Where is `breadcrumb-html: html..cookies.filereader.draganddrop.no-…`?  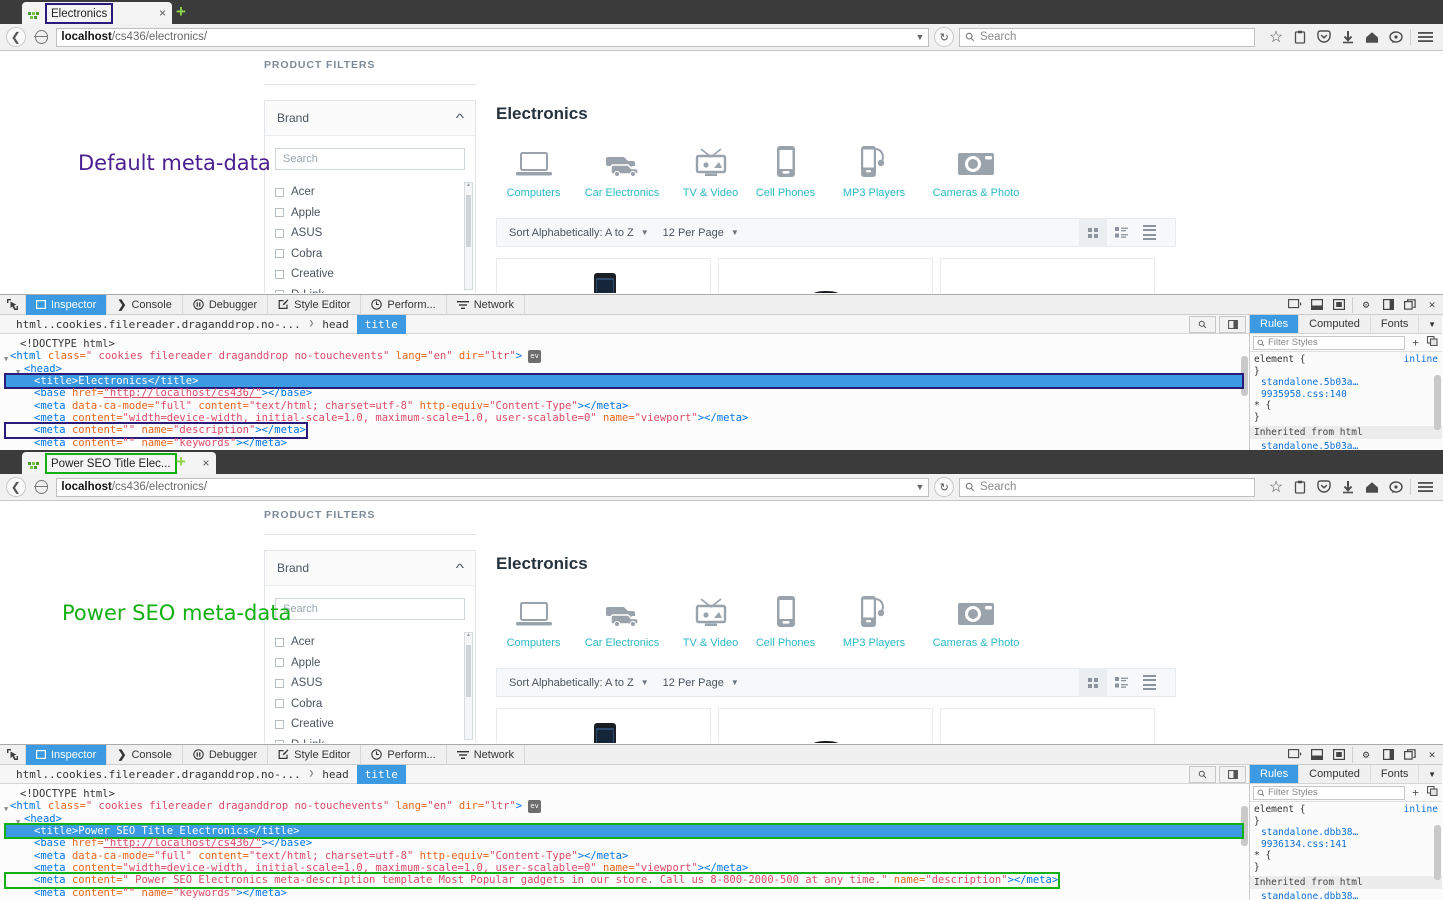
breadcrumb-html: html..cookies.filereader.draganddrop.no-… is located at coordinates (158, 774).